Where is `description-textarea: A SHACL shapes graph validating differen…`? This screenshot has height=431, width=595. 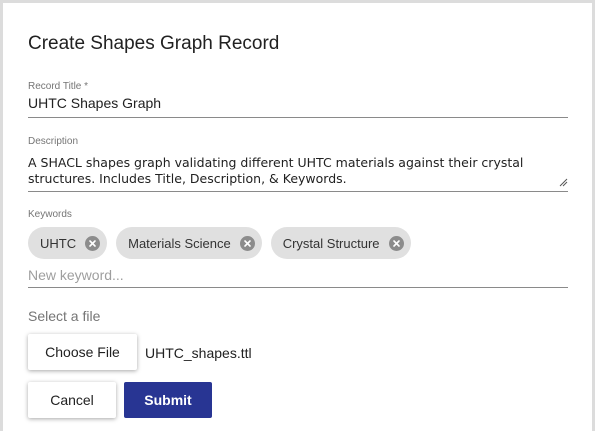 description-textarea: A SHACL shapes graph validating differen… is located at coordinates (298, 172).